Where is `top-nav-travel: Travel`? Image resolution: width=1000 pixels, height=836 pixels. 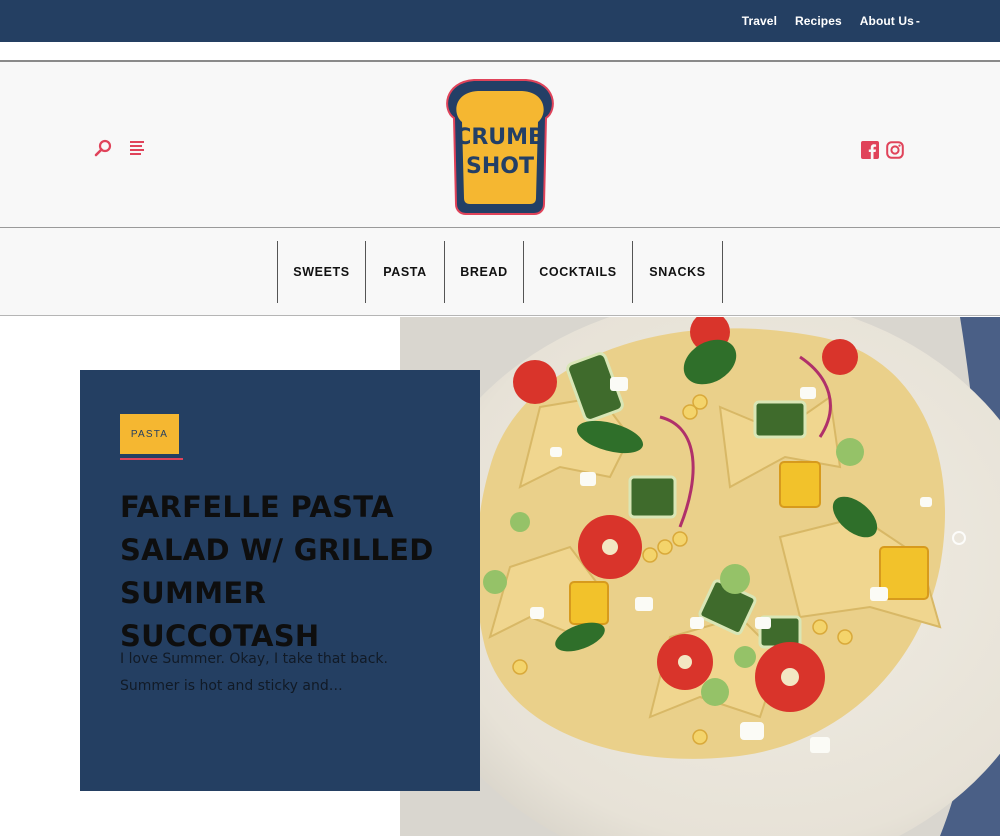
top-nav-travel: Travel is located at coordinates (759, 21).